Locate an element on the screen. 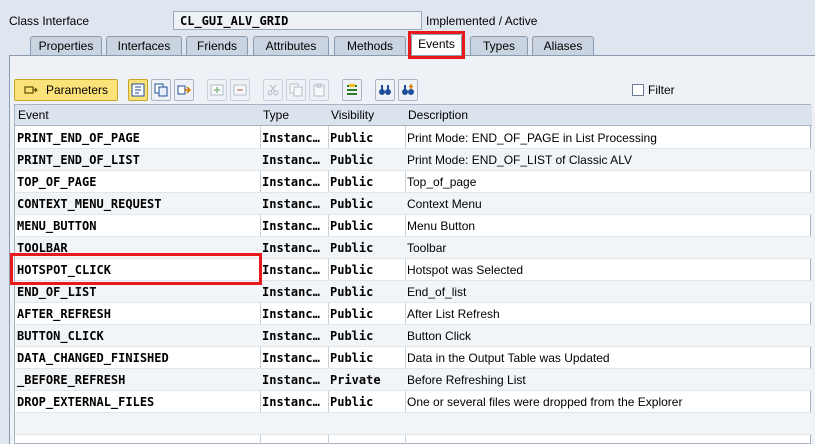 Image resolution: width=815 pixels, height=444 pixels. class-name-field: CL_GUI_ALV_GRID is located at coordinates (297, 20).